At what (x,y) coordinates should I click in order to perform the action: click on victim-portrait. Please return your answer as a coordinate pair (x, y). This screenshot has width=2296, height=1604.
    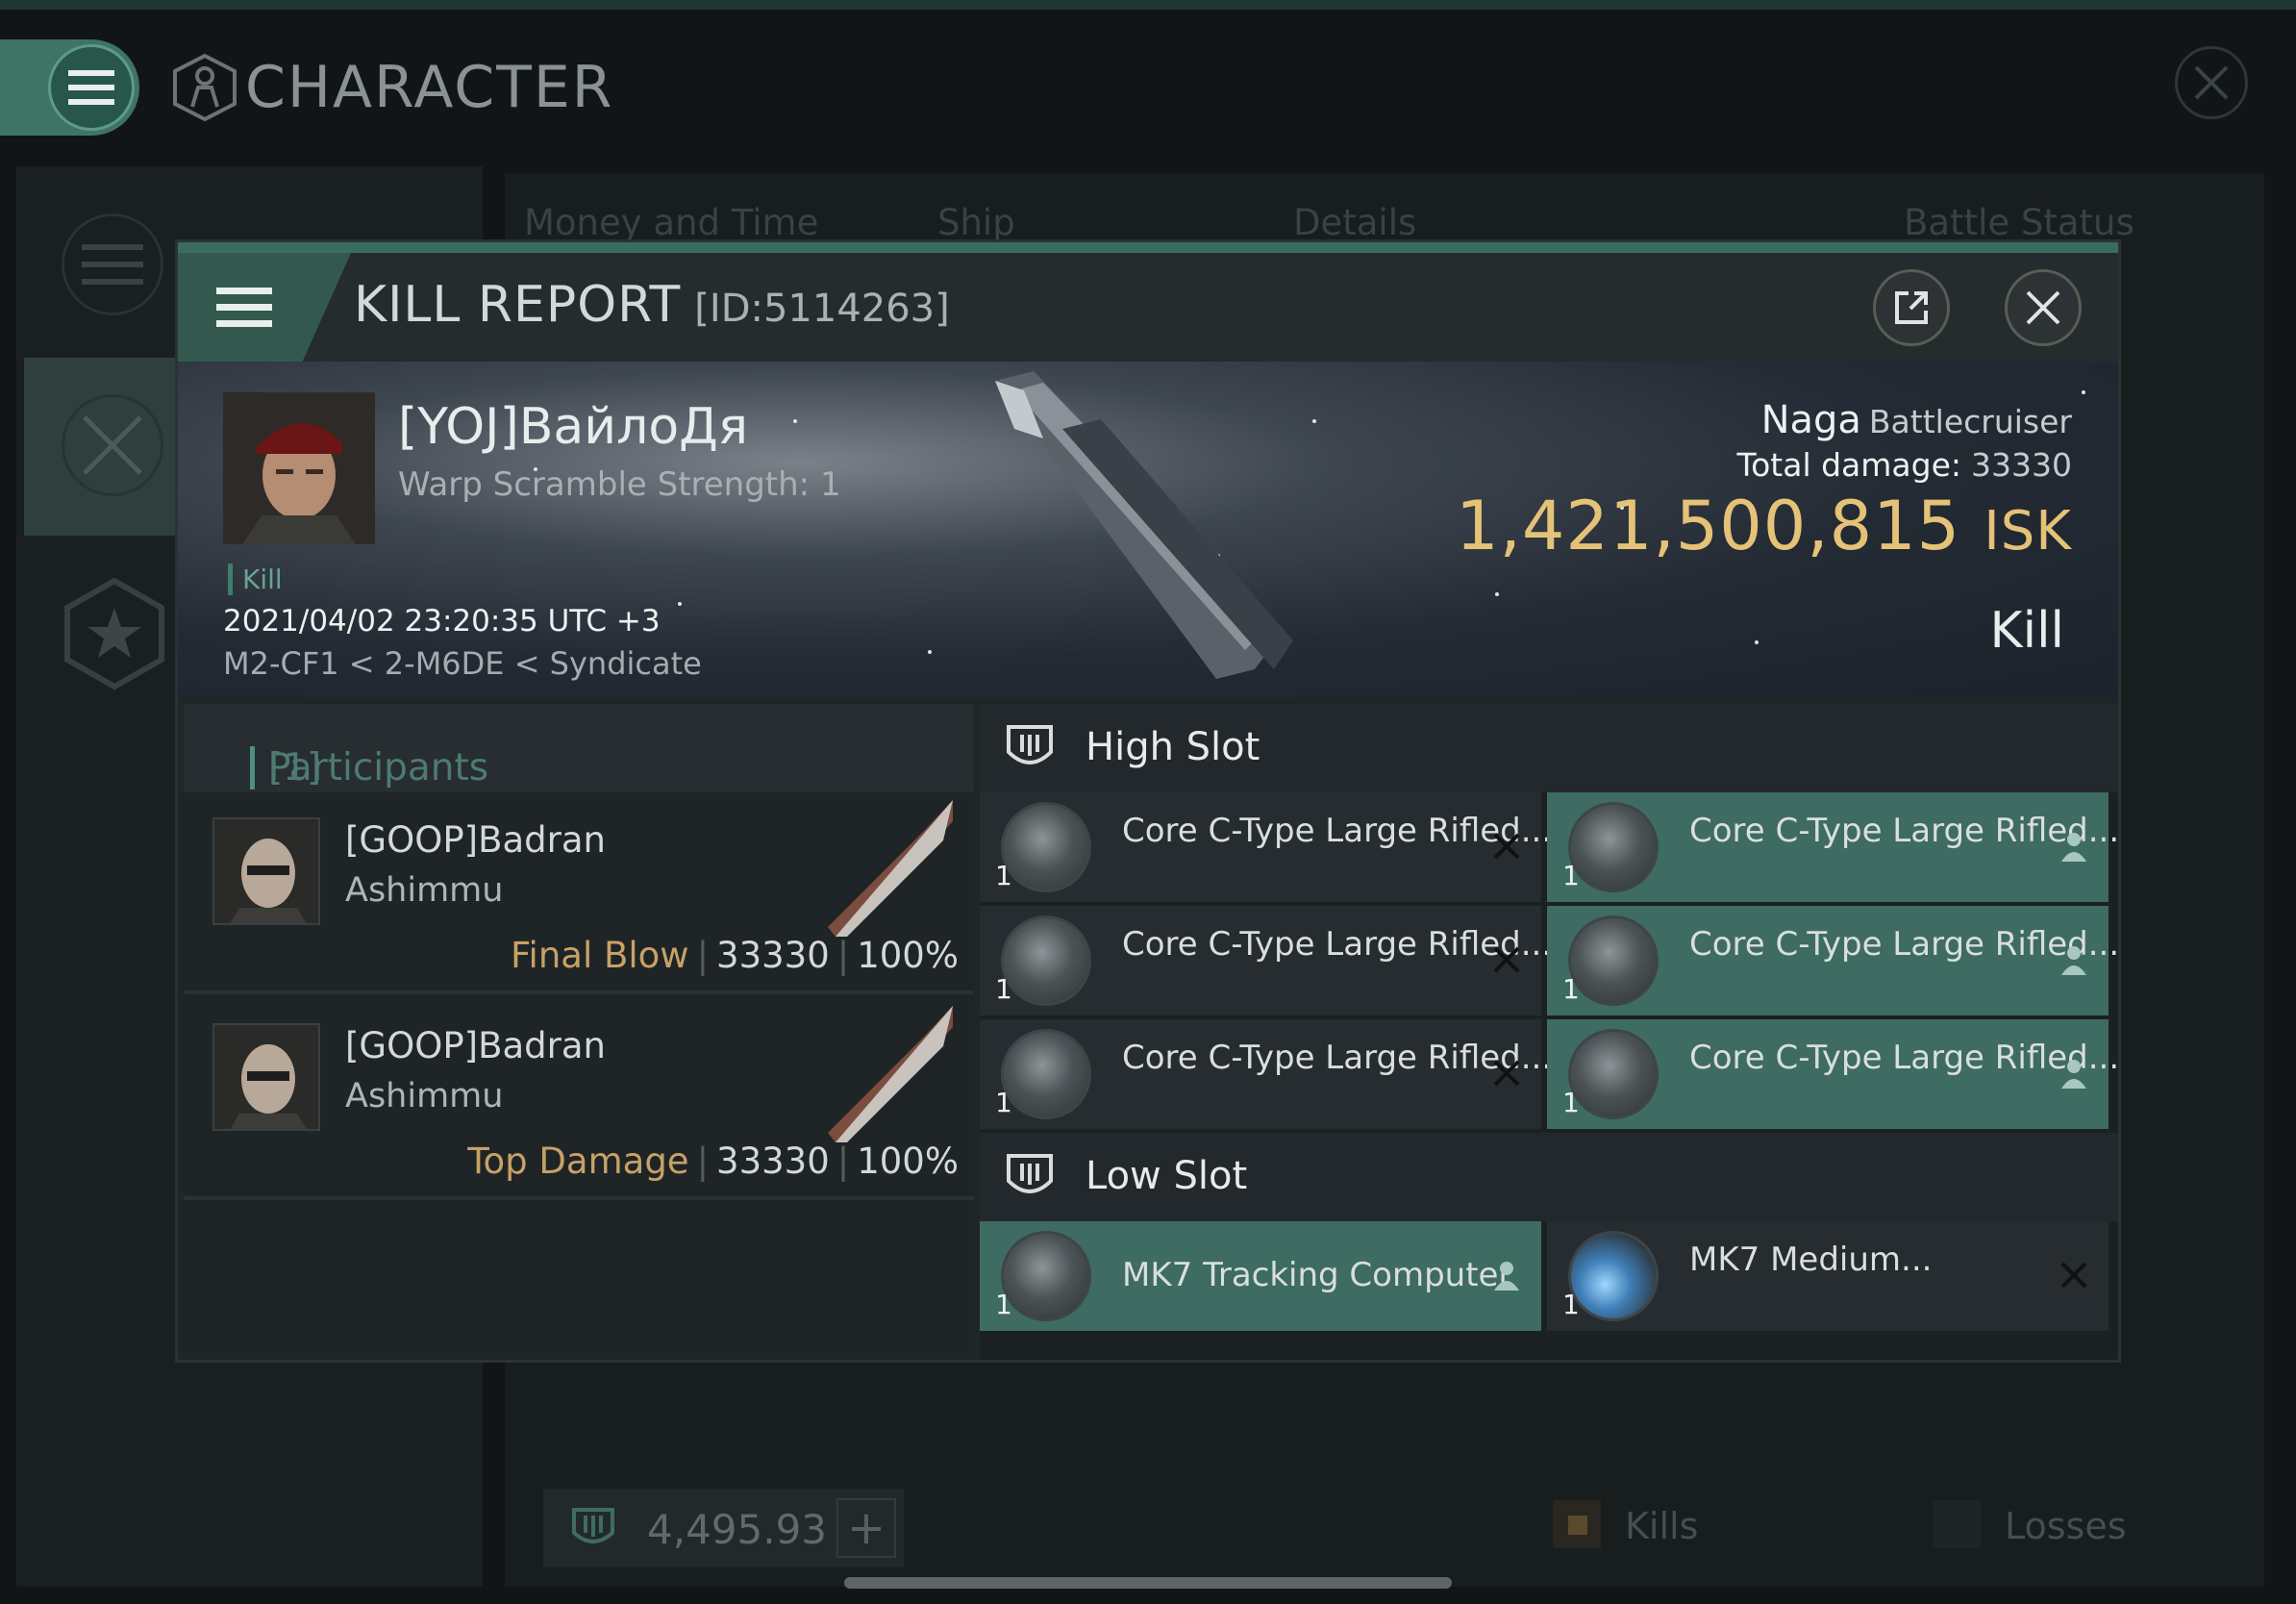
    Looking at the image, I should click on (299, 468).